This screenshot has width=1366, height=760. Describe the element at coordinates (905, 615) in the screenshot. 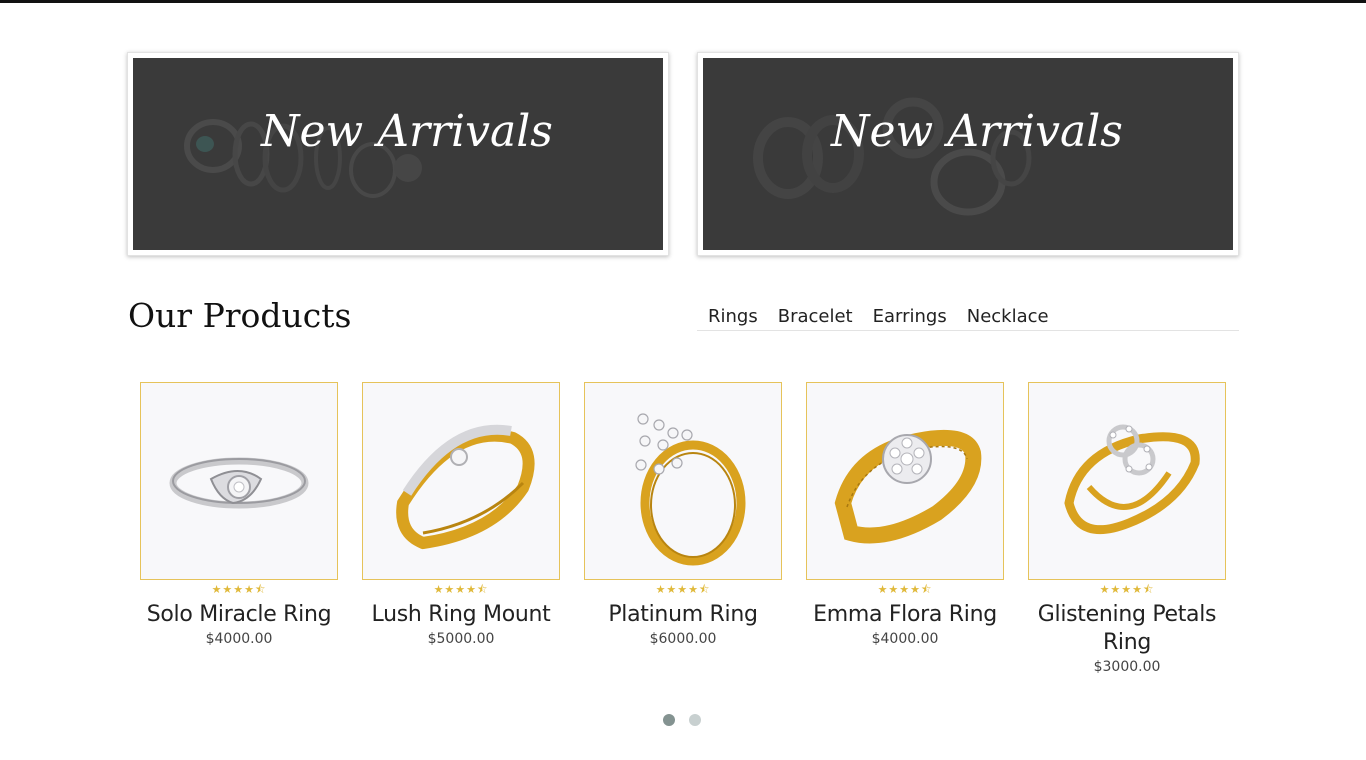

I see `product-name: Emma Flora Ring` at that location.